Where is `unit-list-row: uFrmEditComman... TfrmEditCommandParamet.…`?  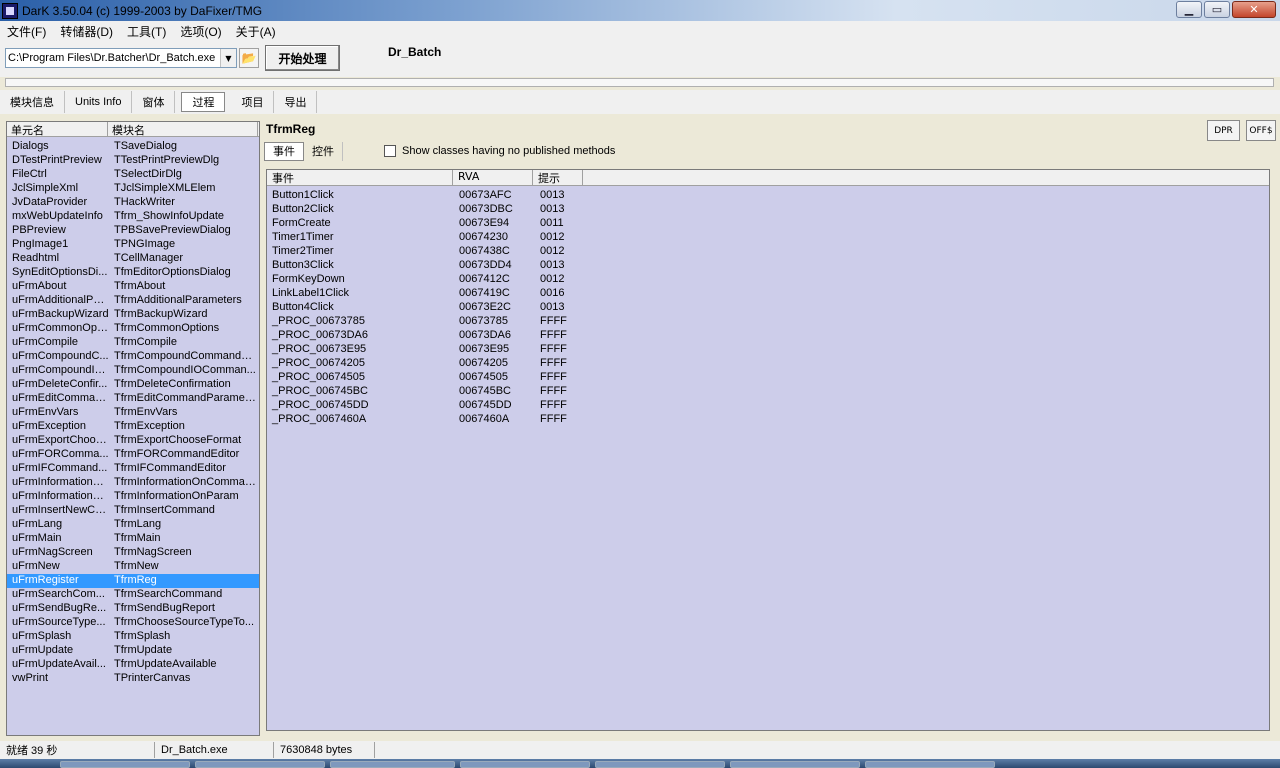 unit-list-row: uFrmEditComman... TfrmEditCommandParamet.… is located at coordinates (133, 399).